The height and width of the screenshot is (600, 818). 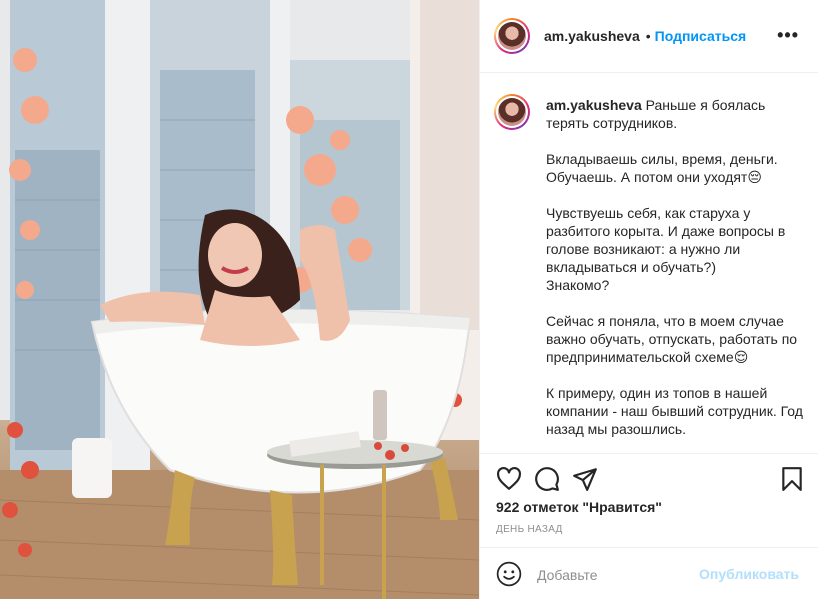 What do you see at coordinates (788, 35) in the screenshot?
I see `more-icon: •••` at bounding box center [788, 35].